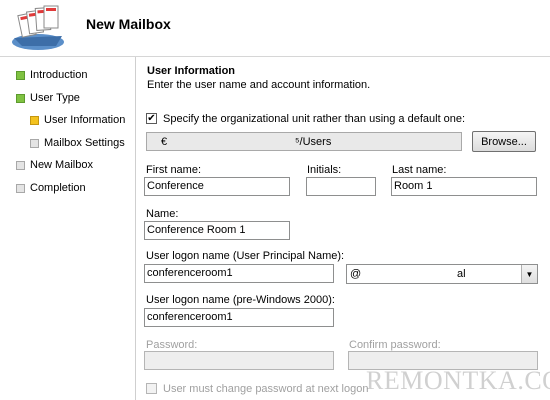 The width and height of the screenshot is (550, 400). What do you see at coordinates (341, 186) in the screenshot?
I see `initials-field` at bounding box center [341, 186].